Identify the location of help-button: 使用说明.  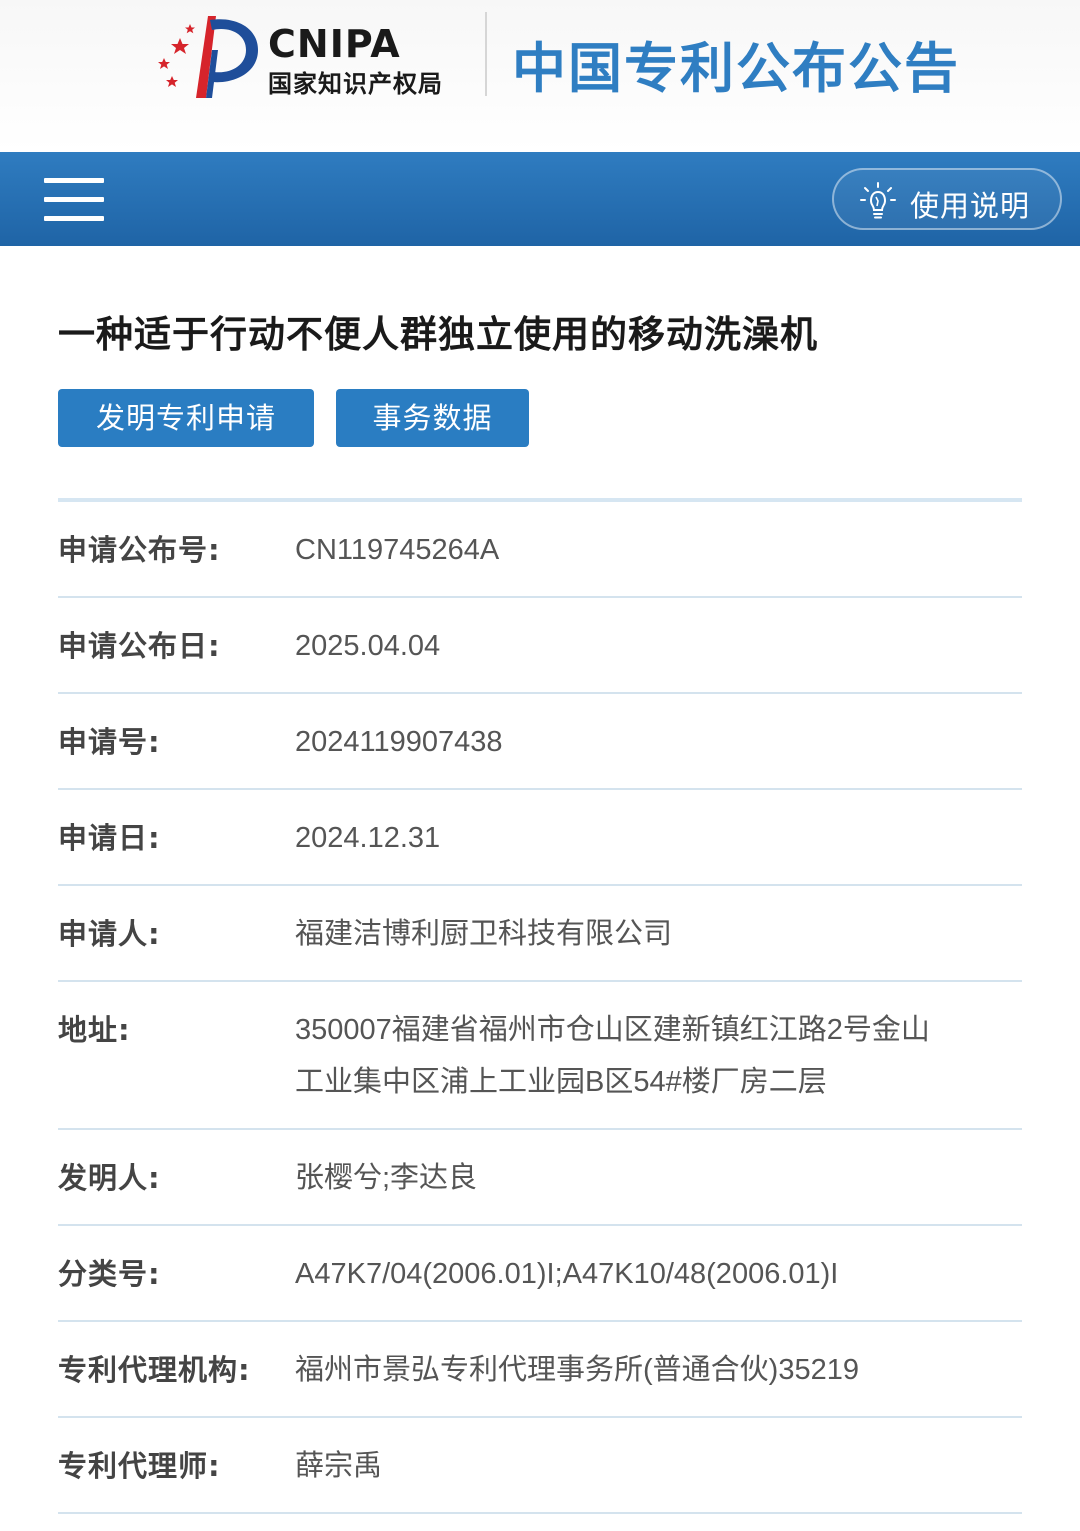
(947, 199).